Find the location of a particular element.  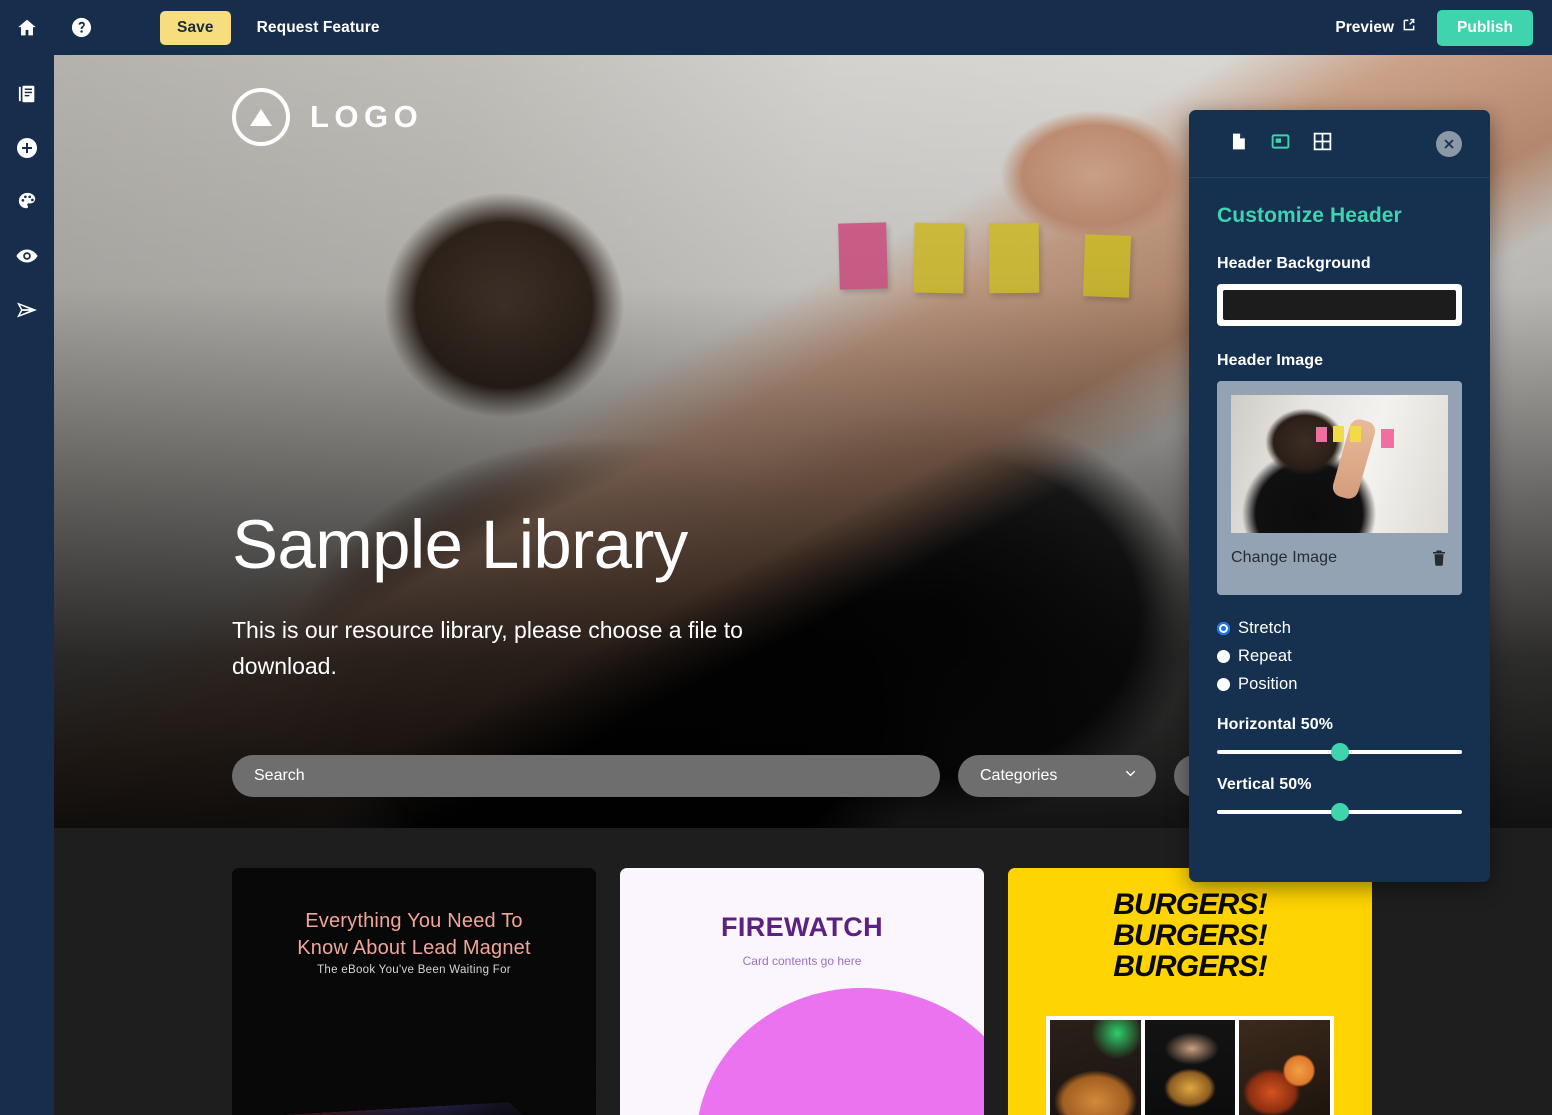

horizontal-slider-label: Horizontal 50% is located at coordinates (1275, 724).